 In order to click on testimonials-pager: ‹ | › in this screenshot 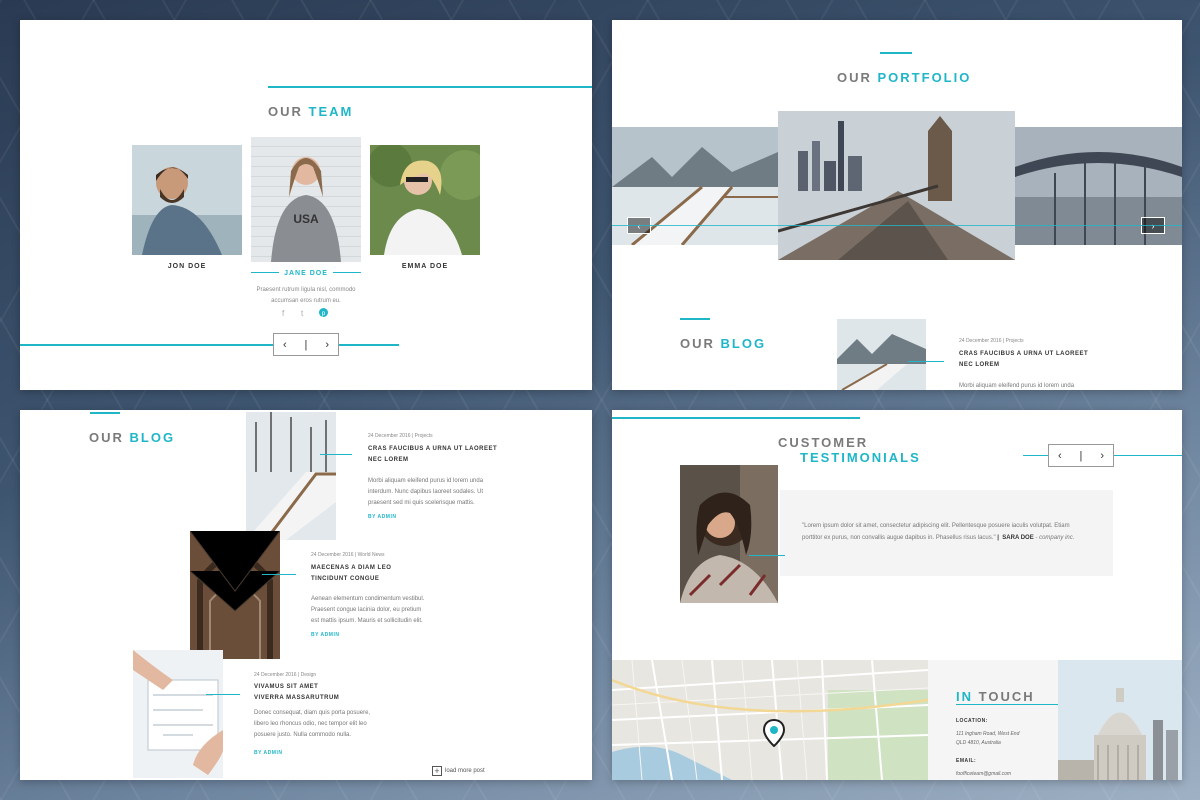, I will do `click(1081, 455)`.